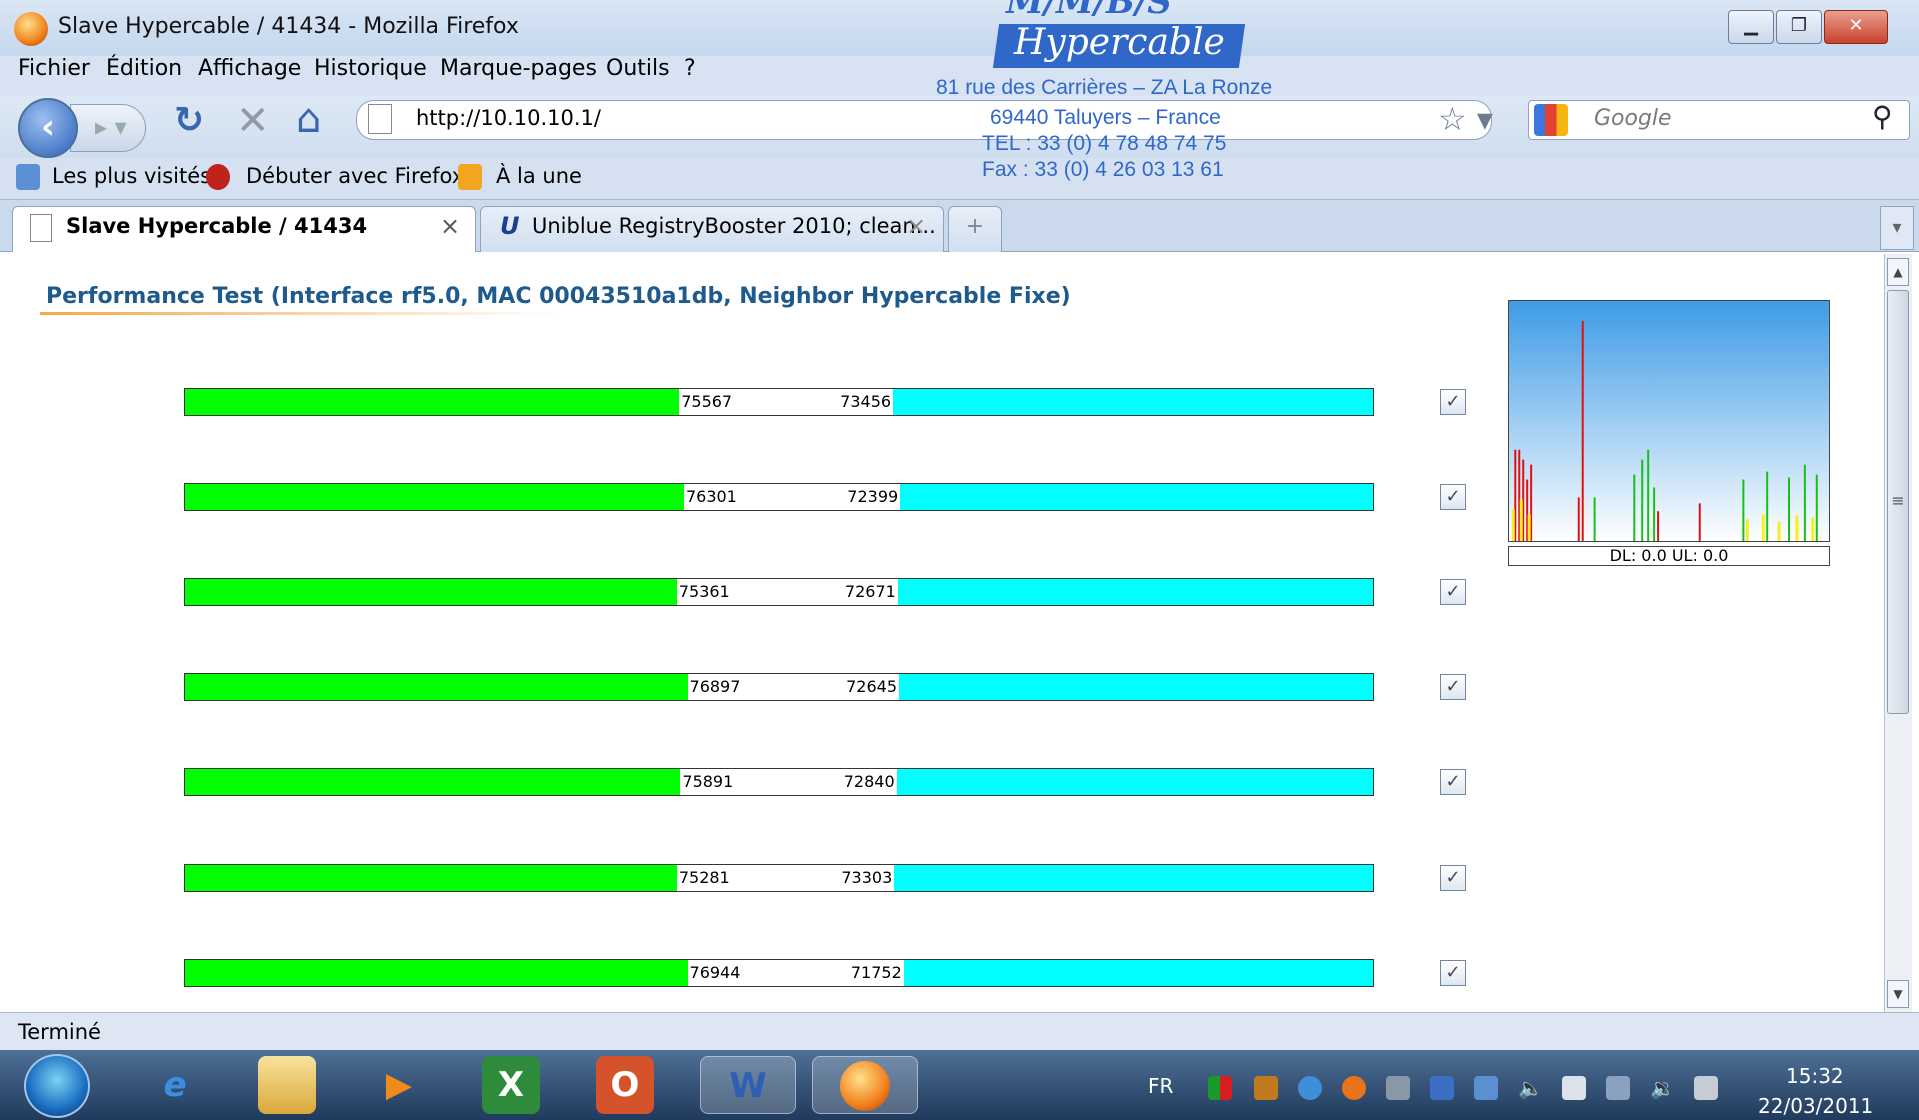 This screenshot has width=1919, height=1120. What do you see at coordinates (1089, 11) in the screenshot?
I see `watermark-logo-top: M/M/B/S` at bounding box center [1089, 11].